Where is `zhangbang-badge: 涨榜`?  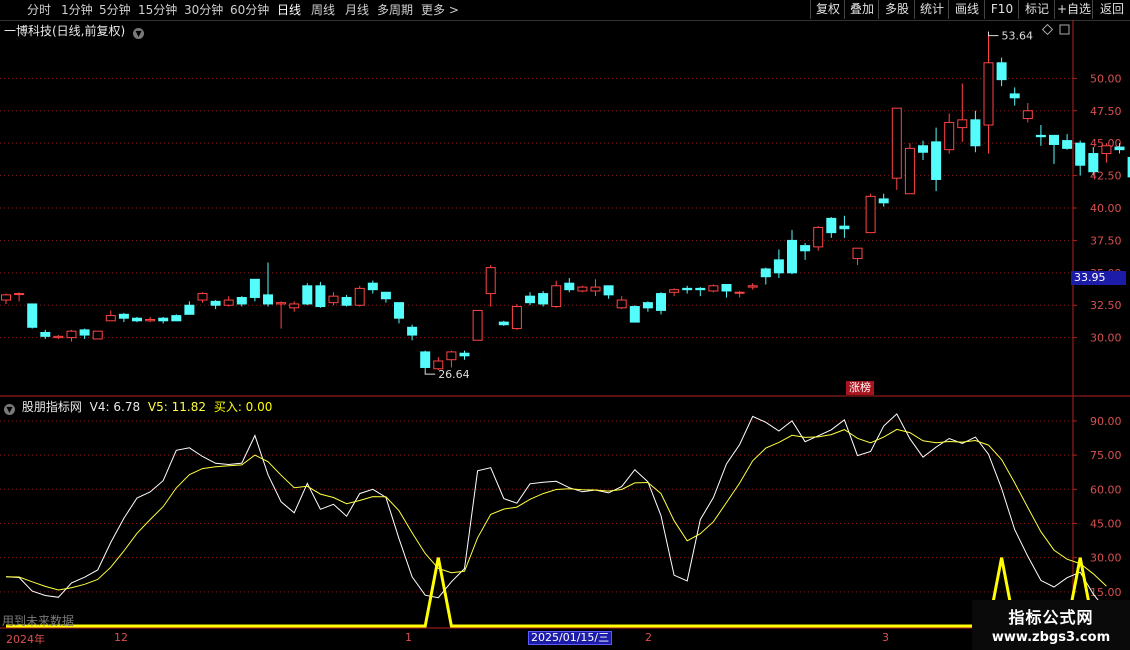 zhangbang-badge: 涨榜 is located at coordinates (860, 388).